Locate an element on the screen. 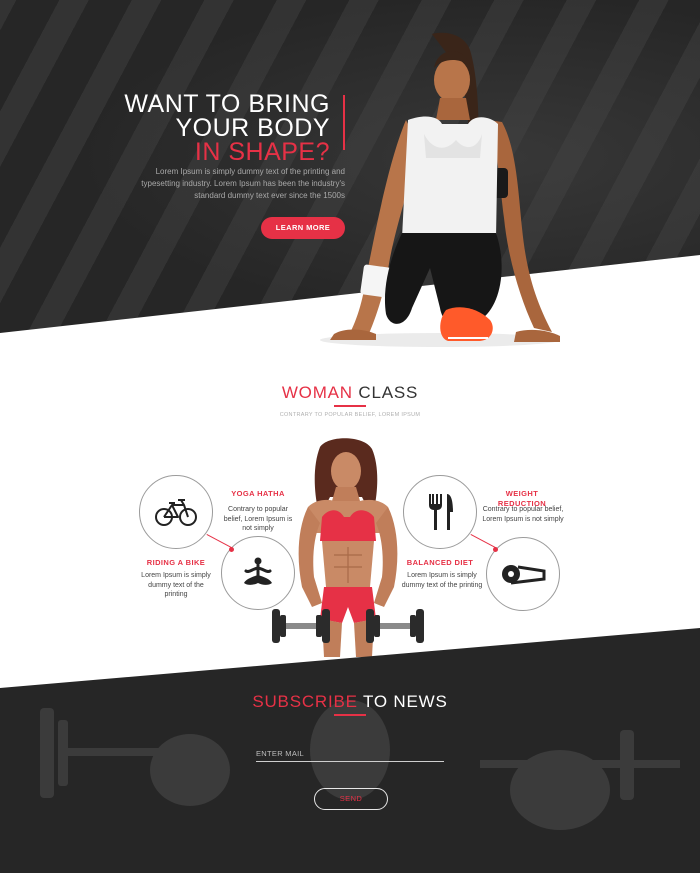 This screenshot has height=873, width=700. woman-class-title-dark: CLASS is located at coordinates (385, 392).